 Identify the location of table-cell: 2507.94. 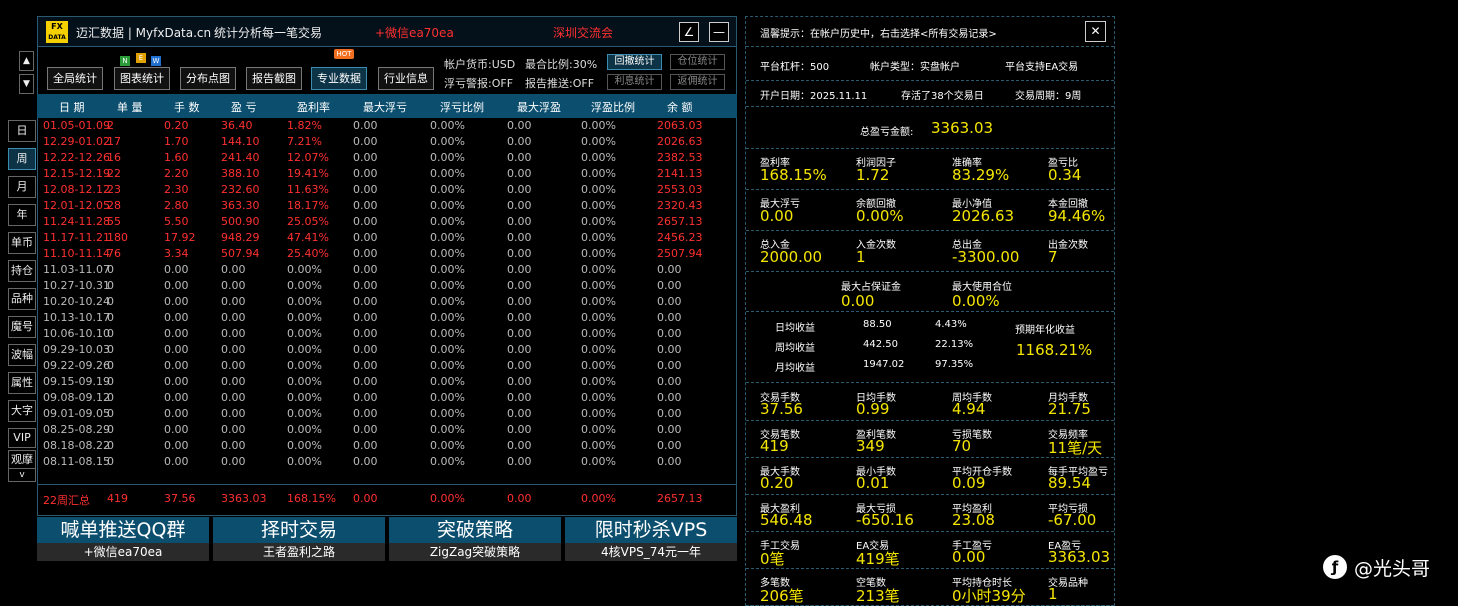
(680, 253).